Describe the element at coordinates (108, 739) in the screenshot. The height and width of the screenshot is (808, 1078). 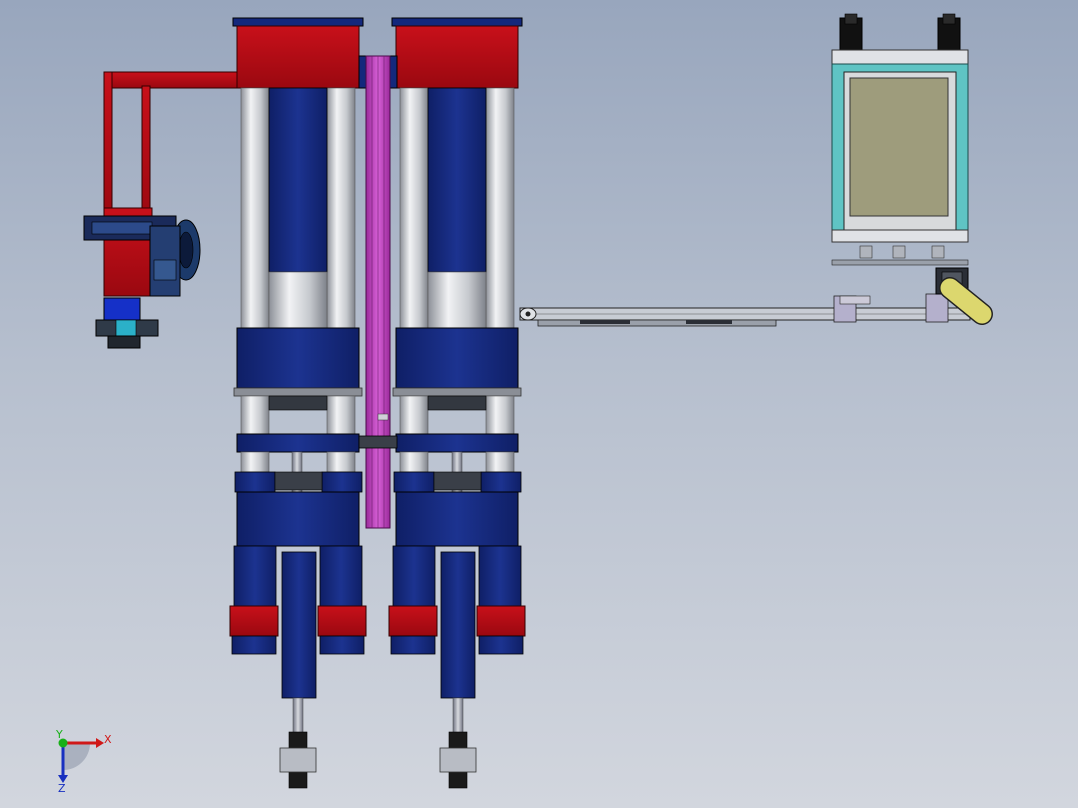
I see `x-axis-label: X` at that location.